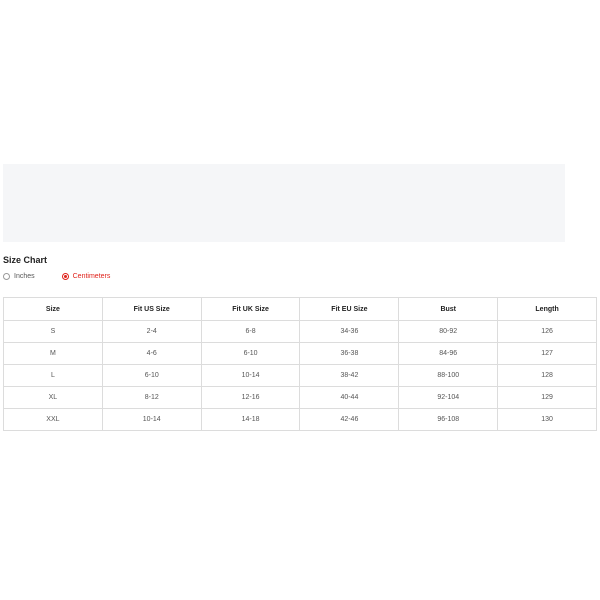 The height and width of the screenshot is (600, 600). What do you see at coordinates (547, 309) in the screenshot?
I see `header-length: Length` at bounding box center [547, 309].